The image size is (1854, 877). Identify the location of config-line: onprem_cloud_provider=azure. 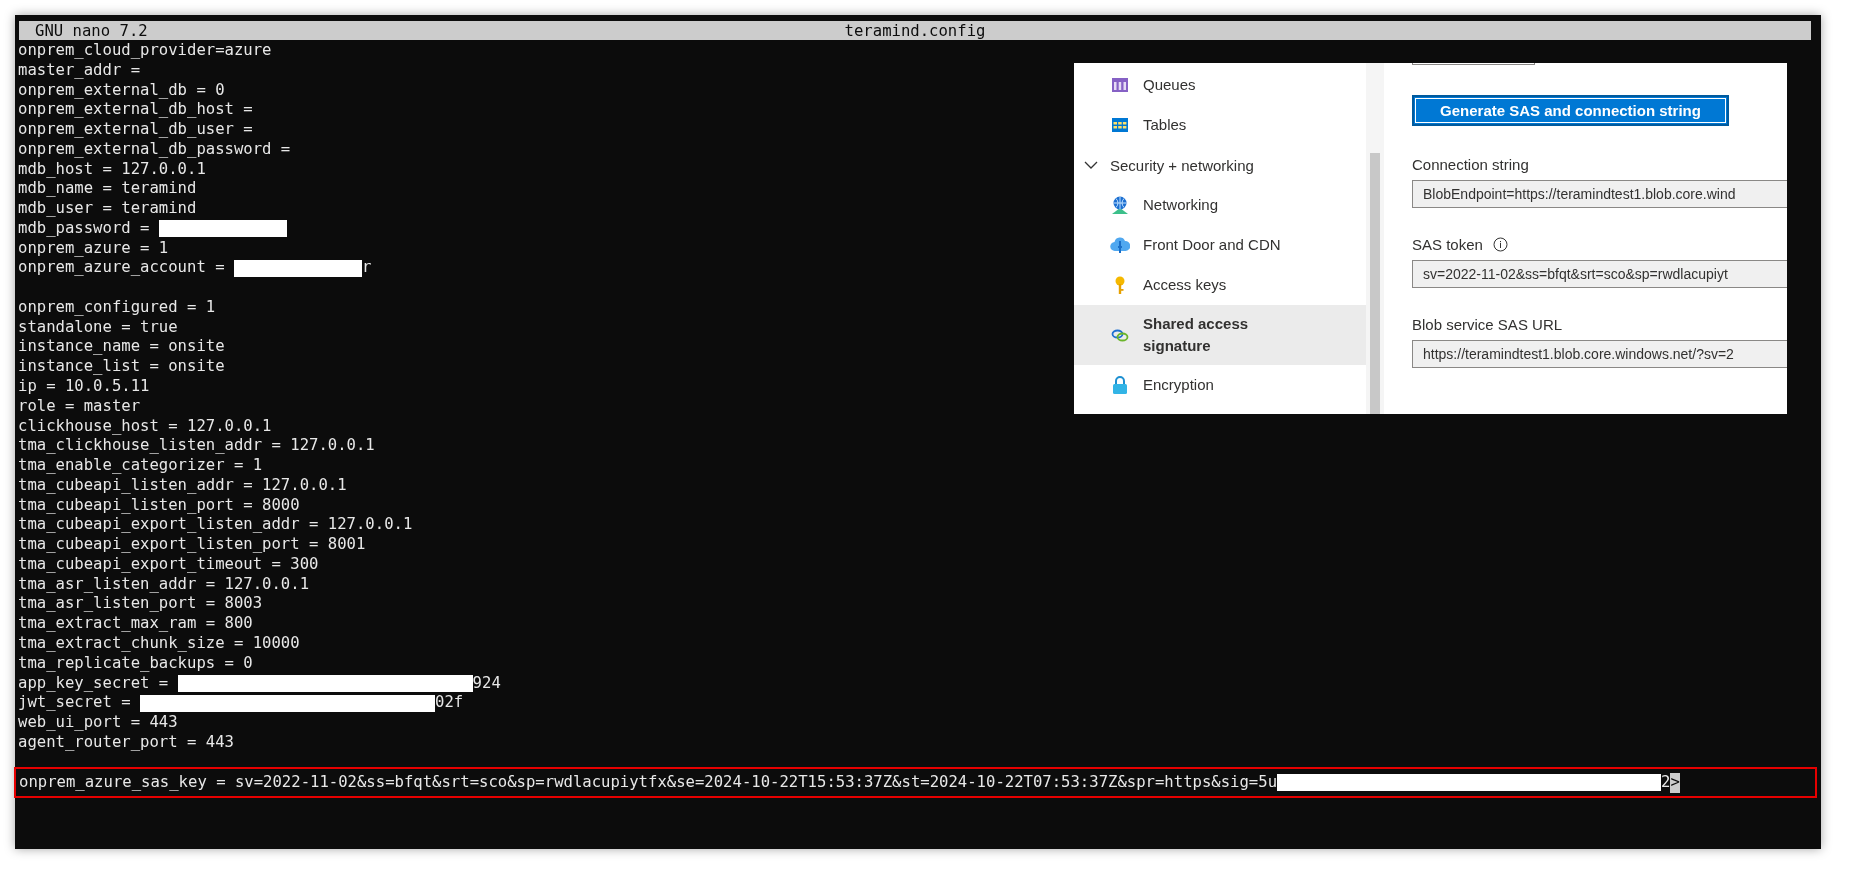
(145, 51).